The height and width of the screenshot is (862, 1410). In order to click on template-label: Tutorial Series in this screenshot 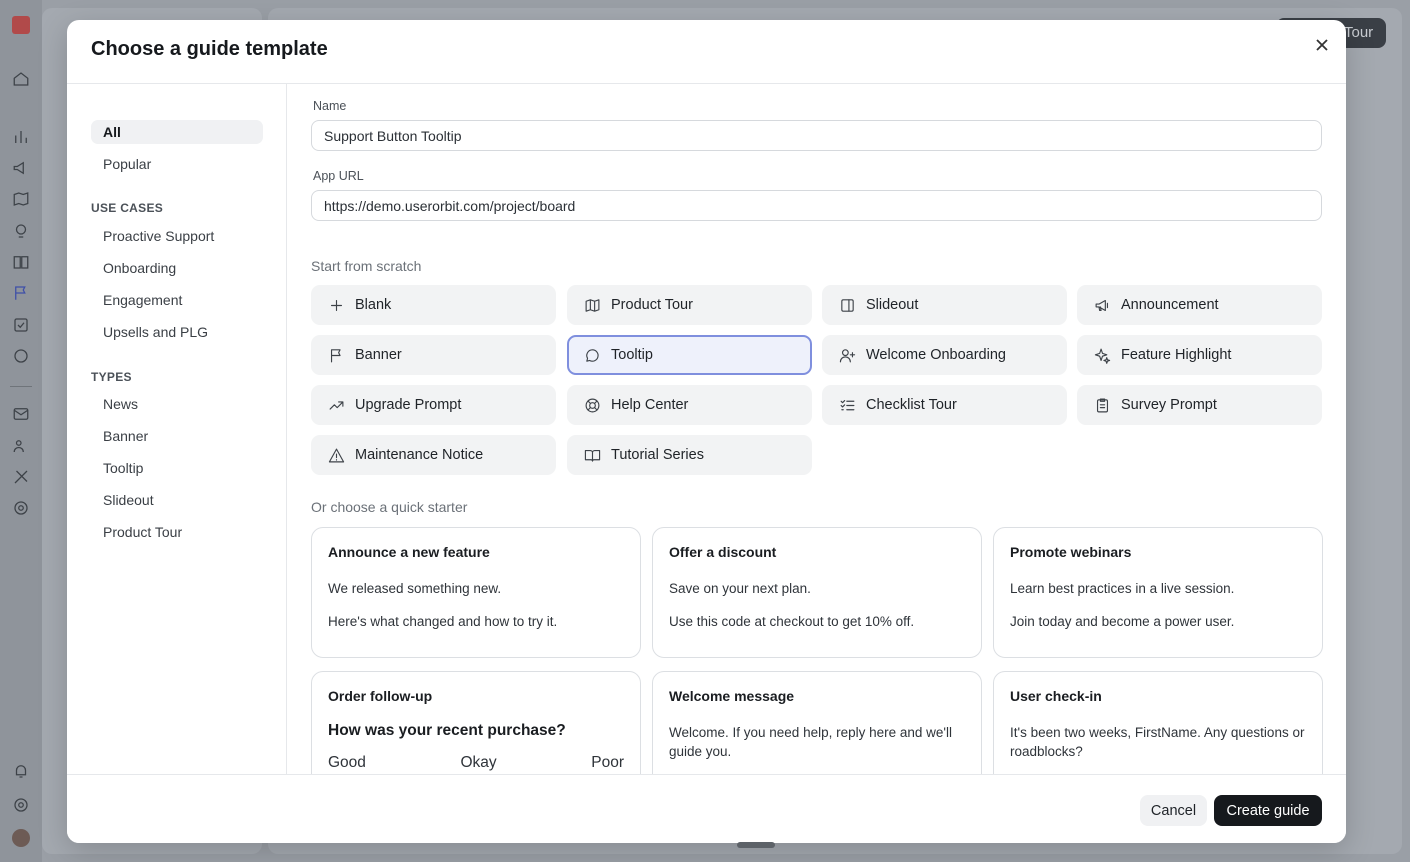, I will do `click(657, 455)`.